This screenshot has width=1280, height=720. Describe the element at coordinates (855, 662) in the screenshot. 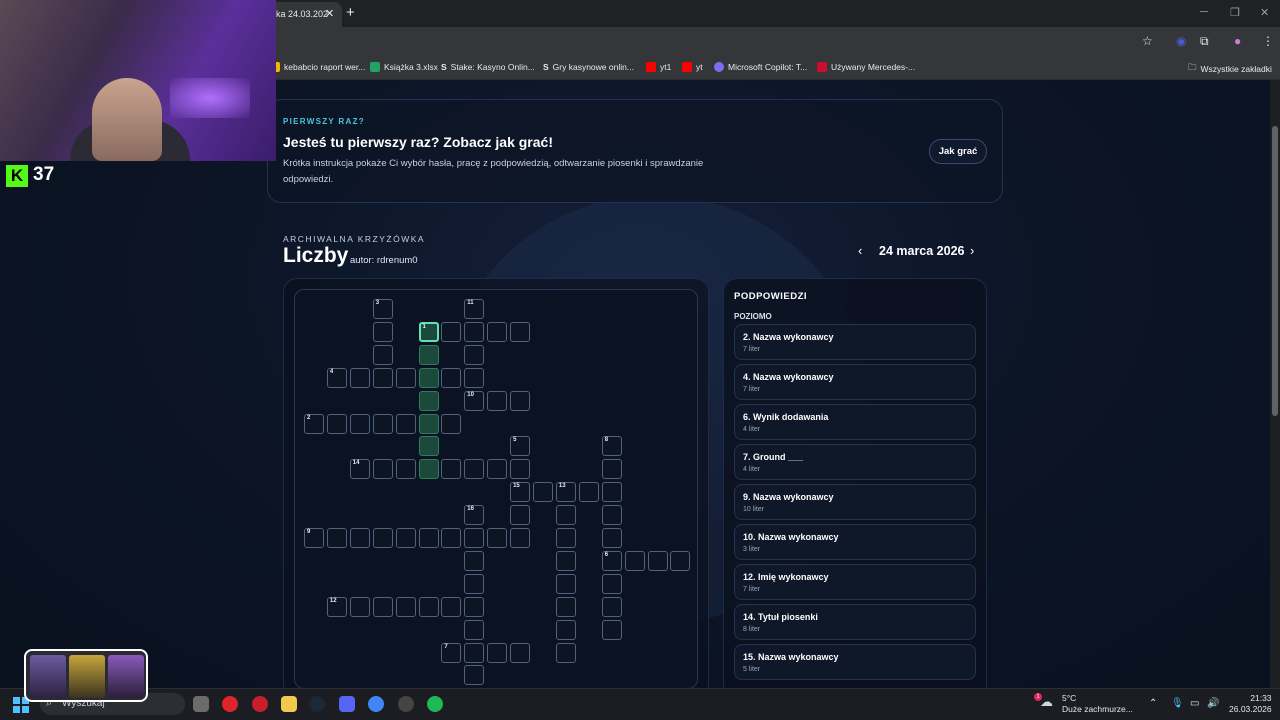

I see `clue-item: 15. Nazwa wykonawcy 5 liter` at that location.